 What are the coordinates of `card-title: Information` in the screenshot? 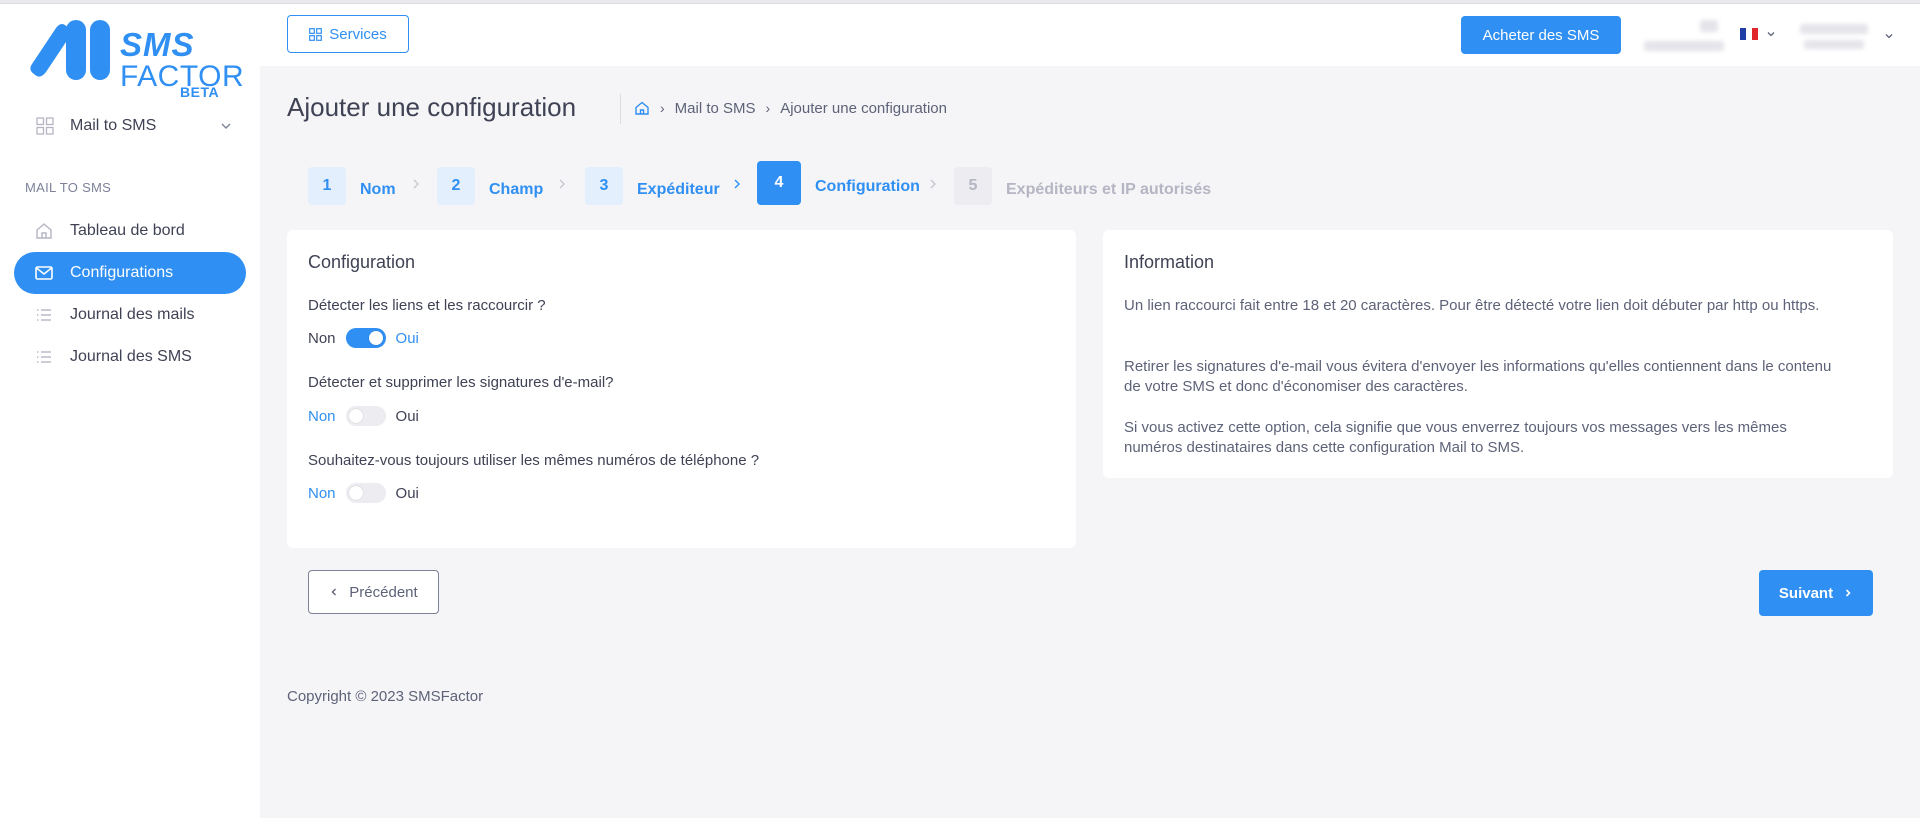 It's located at (1169, 262).